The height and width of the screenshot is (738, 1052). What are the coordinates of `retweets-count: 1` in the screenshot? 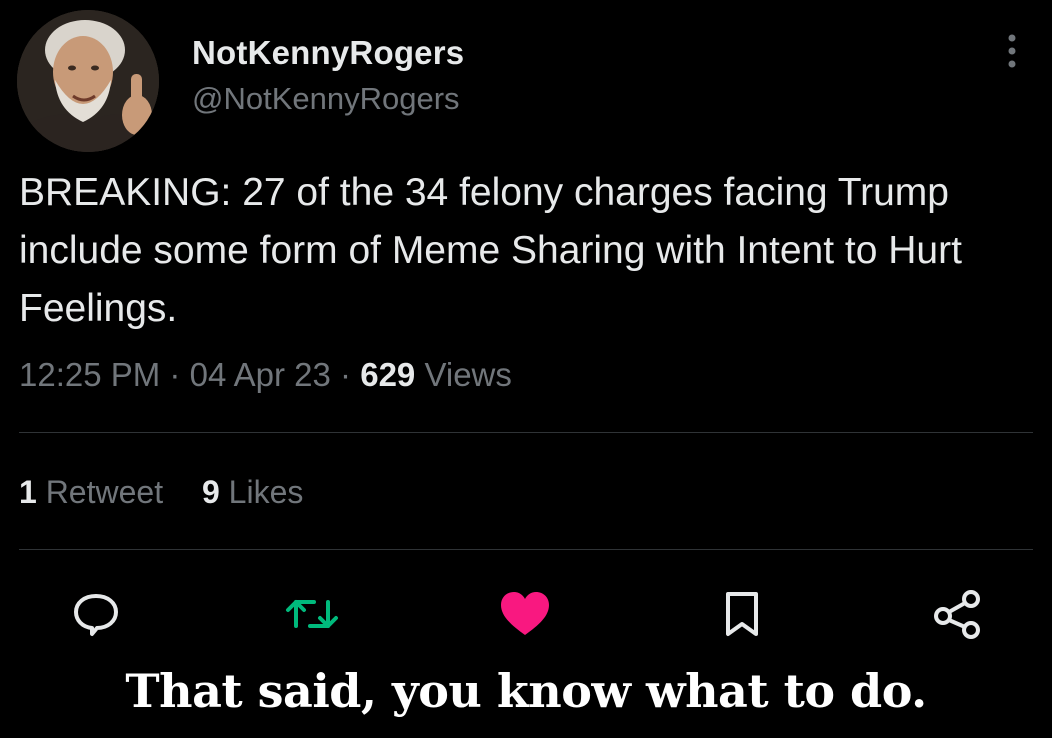 It's located at (28, 492).